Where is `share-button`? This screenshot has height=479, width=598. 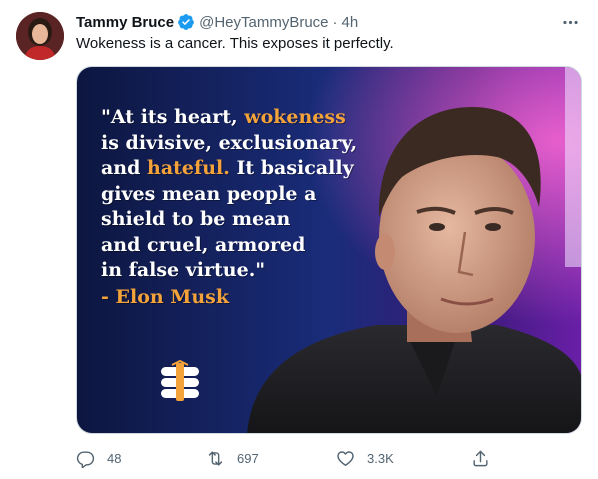 share-button is located at coordinates (486, 458).